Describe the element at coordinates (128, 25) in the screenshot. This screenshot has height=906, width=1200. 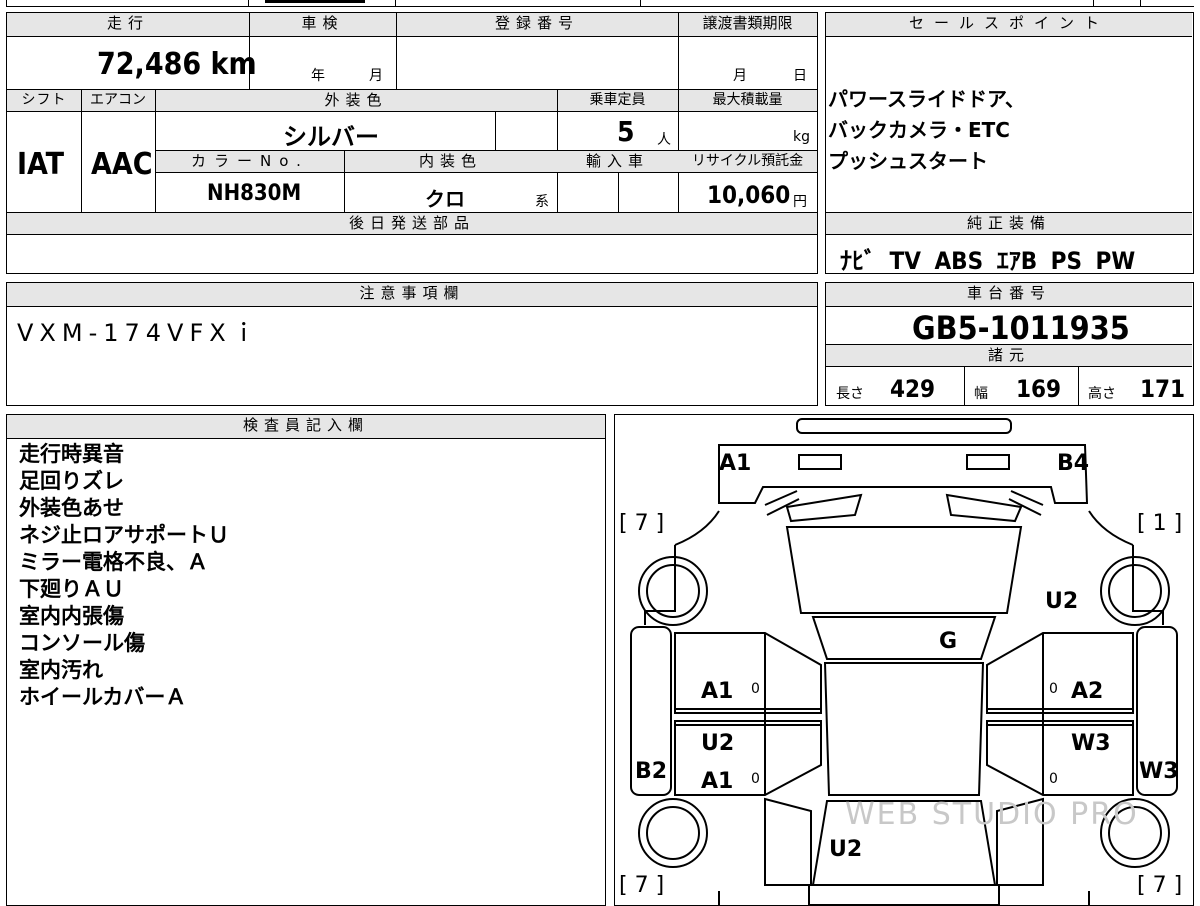
I see `mileage-header: 走行` at that location.